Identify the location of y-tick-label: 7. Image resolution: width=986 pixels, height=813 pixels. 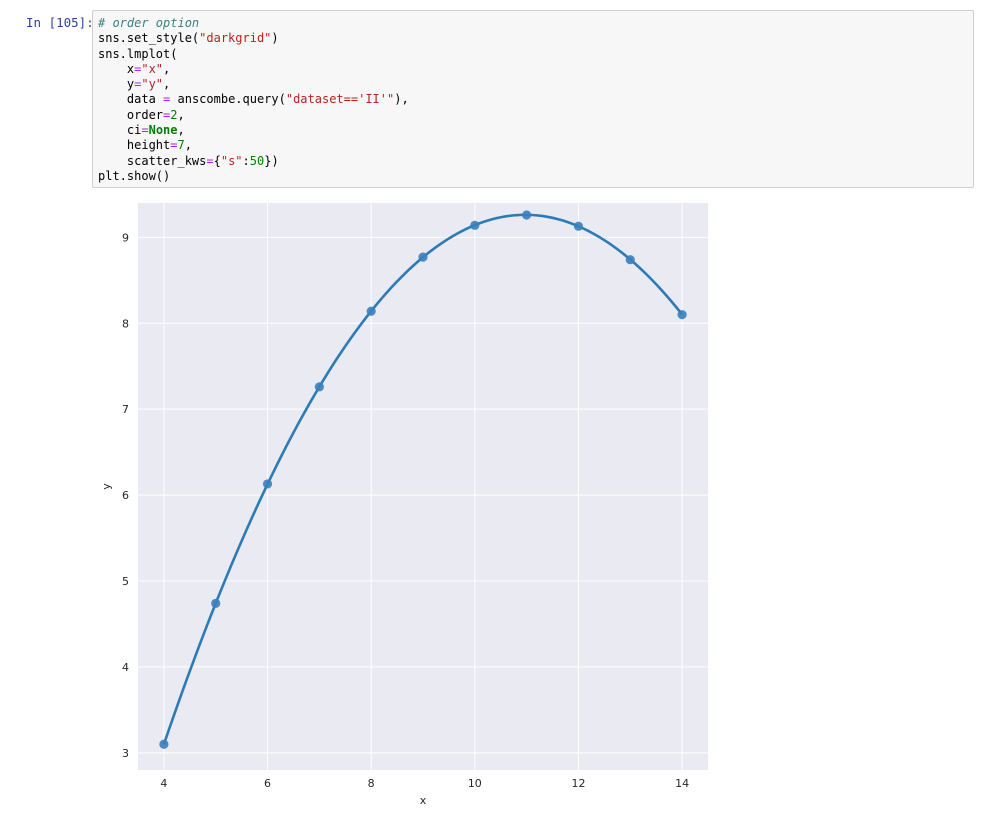
(125, 409).